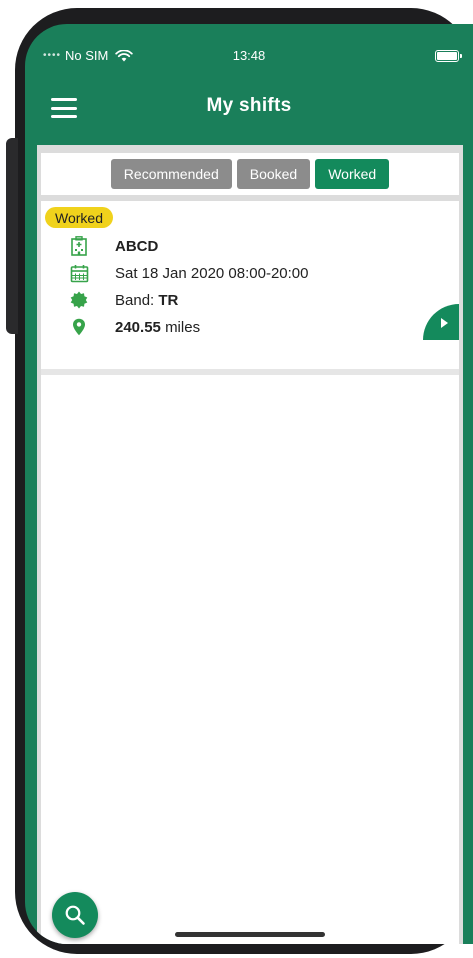 Image resolution: width=473 pixels, height=958 pixels. I want to click on open-shift-button, so click(441, 322).